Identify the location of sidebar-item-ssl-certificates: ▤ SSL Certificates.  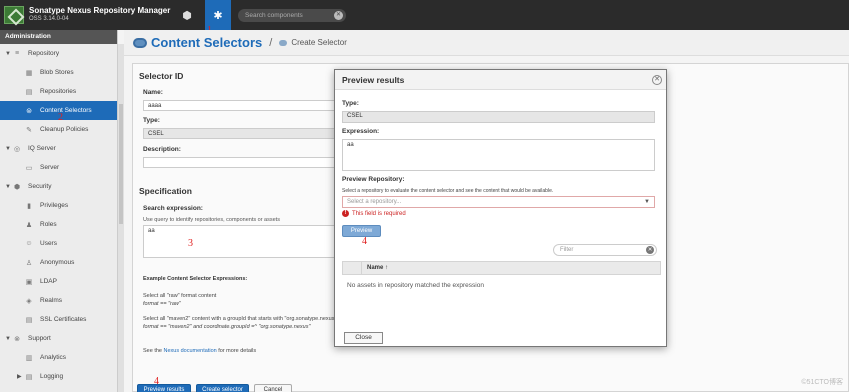
(58, 319).